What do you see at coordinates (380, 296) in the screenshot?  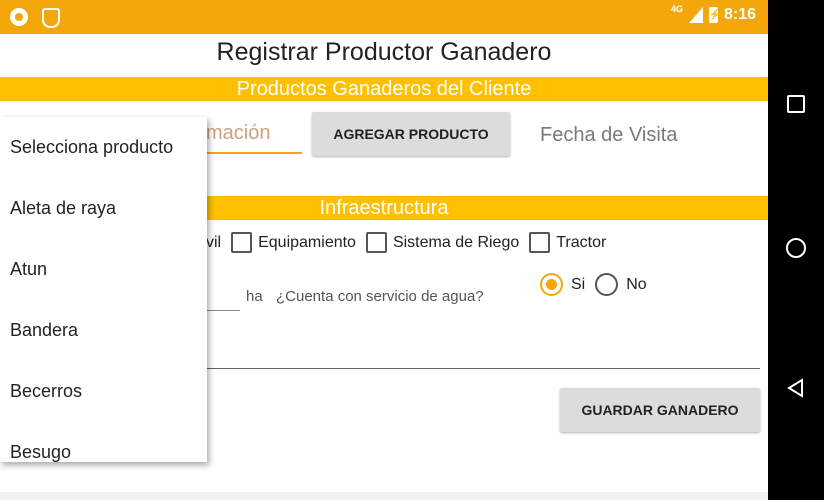 I see `agua-question: ¿Cuenta con servicio de agua?` at bounding box center [380, 296].